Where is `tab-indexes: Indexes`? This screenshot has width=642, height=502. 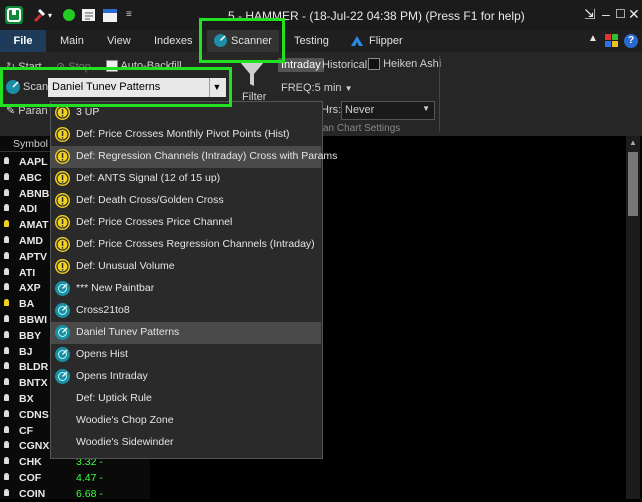 tab-indexes: Indexes is located at coordinates (173, 41).